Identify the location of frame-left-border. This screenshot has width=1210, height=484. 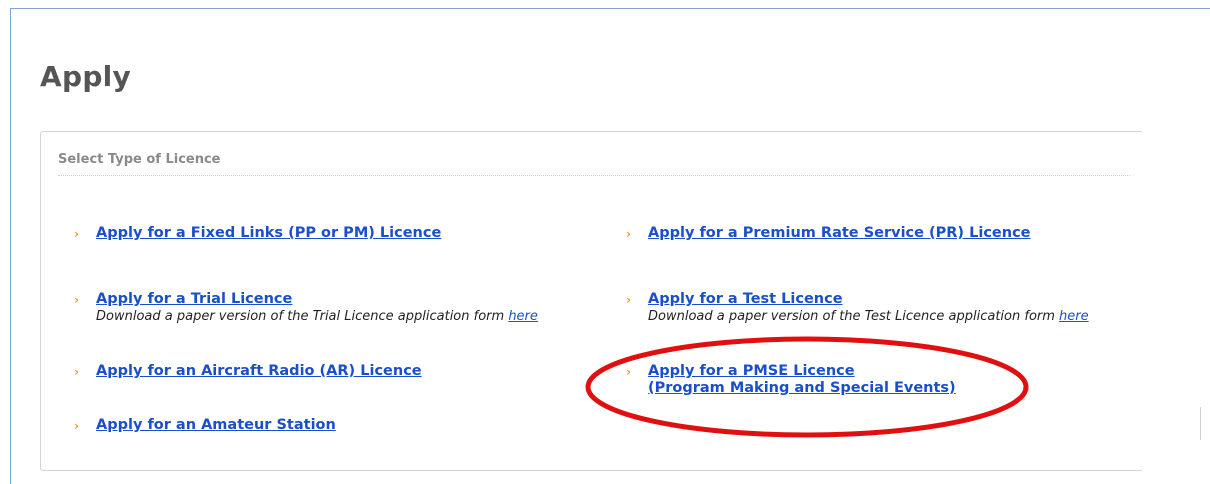
(10, 246).